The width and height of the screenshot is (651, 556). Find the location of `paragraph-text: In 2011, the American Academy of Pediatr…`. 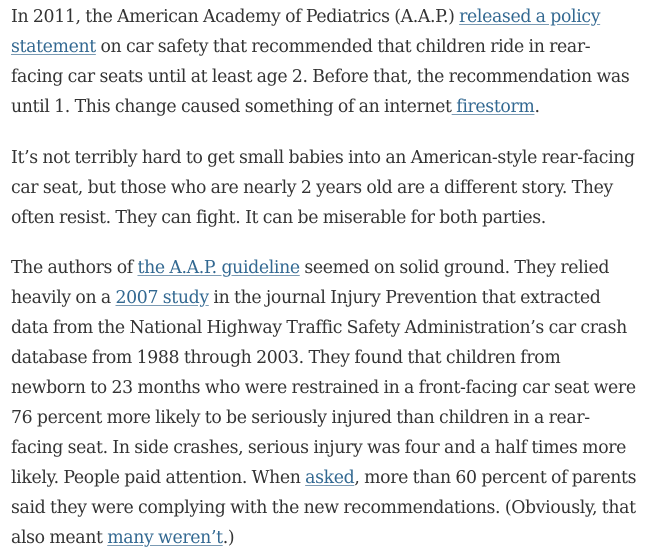

paragraph-text: In 2011, the American Academy of Pediatr… is located at coordinates (235, 17).